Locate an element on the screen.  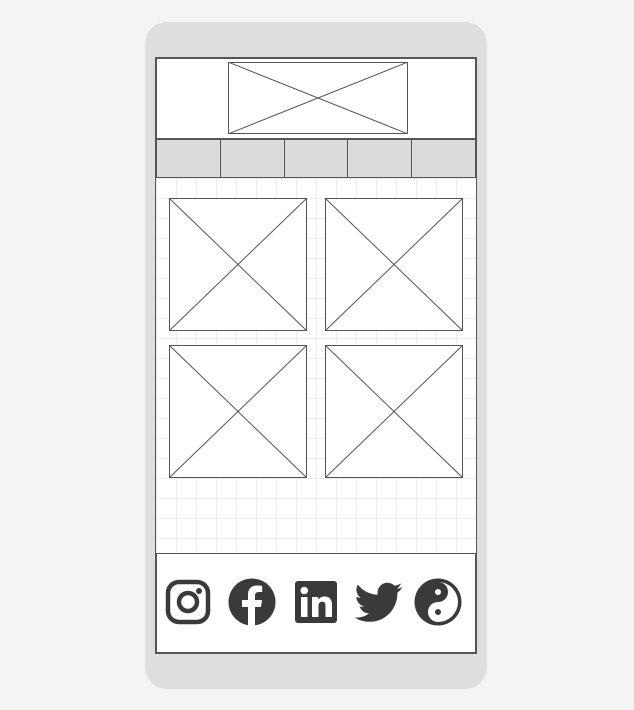
nav-bar is located at coordinates (316, 158).